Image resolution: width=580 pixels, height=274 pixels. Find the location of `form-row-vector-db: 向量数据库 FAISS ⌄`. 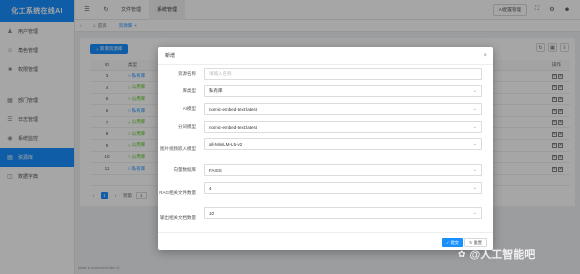

form-row-vector-db: 向量数据库 FAISS ⌄ is located at coordinates (325, 170).